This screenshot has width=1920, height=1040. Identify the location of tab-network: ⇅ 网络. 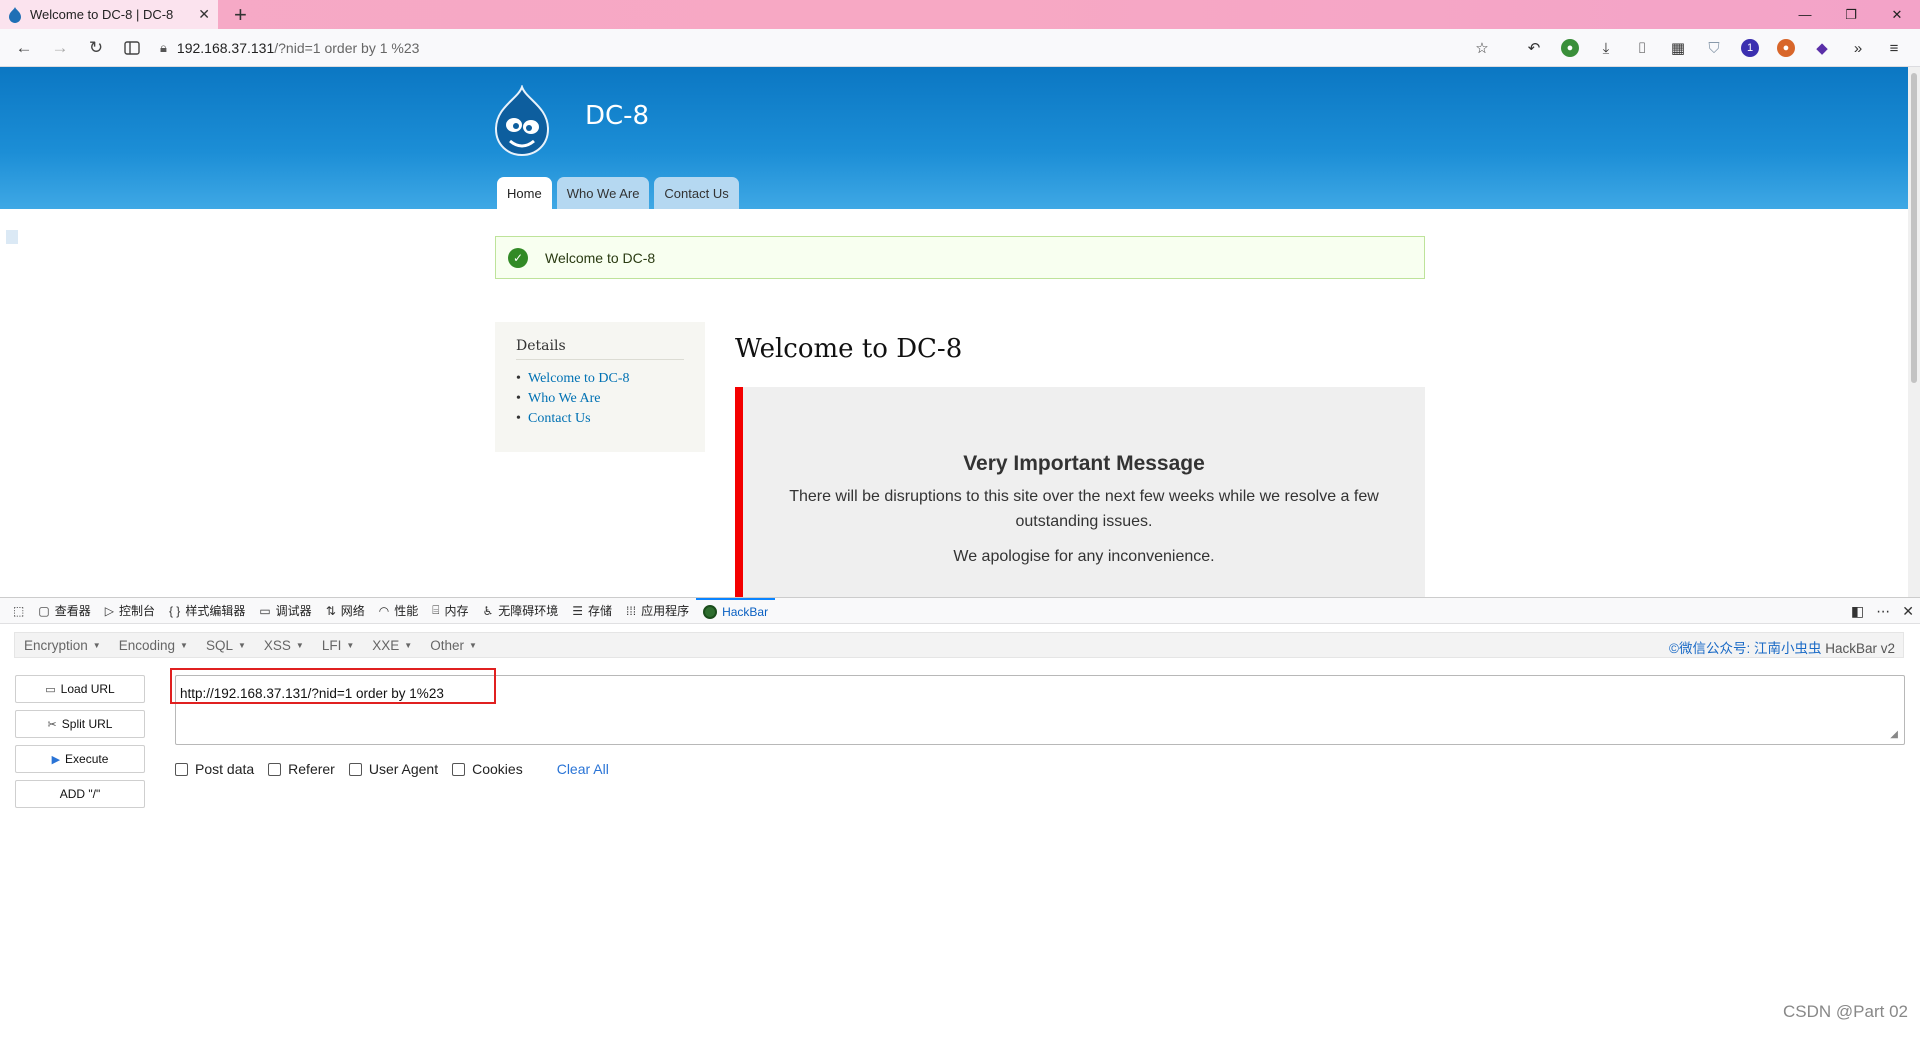
(345, 611).